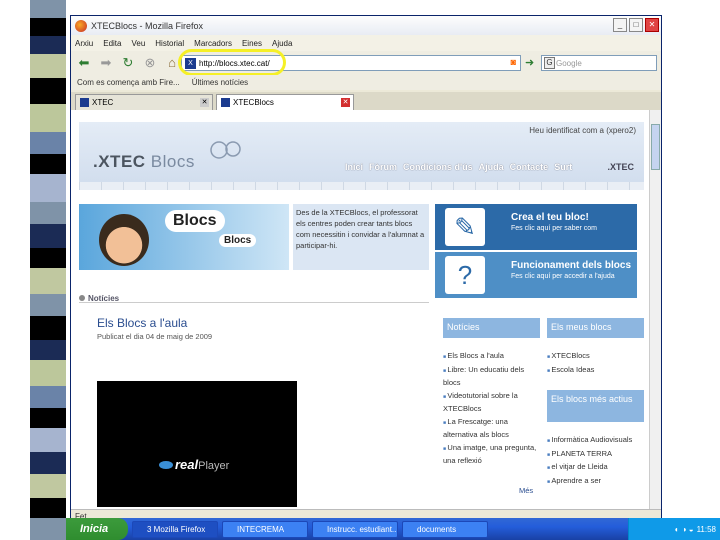 The height and width of the screenshot is (540, 720). I want to click on realplayer-logo: realPlayer, so click(194, 464).